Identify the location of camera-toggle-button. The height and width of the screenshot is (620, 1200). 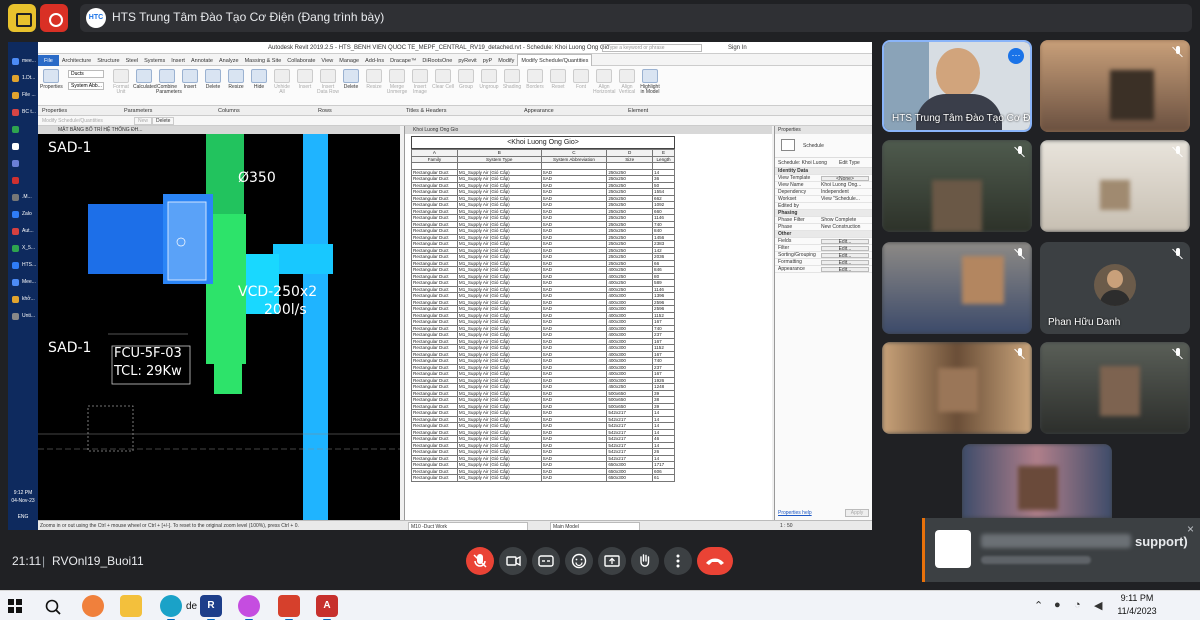
(513, 561).